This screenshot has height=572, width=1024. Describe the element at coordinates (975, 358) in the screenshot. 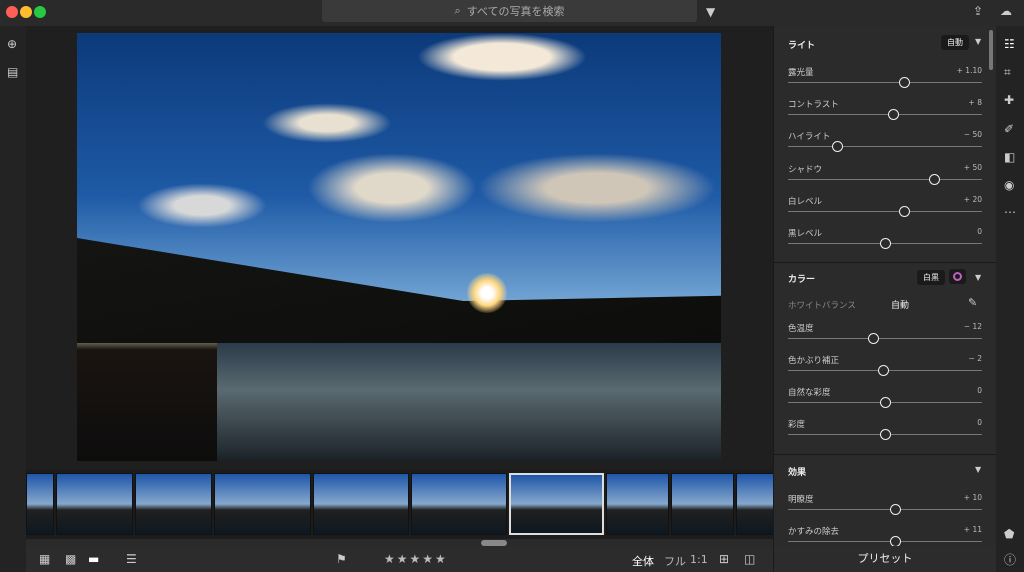

I see `slider-value: − 2` at that location.